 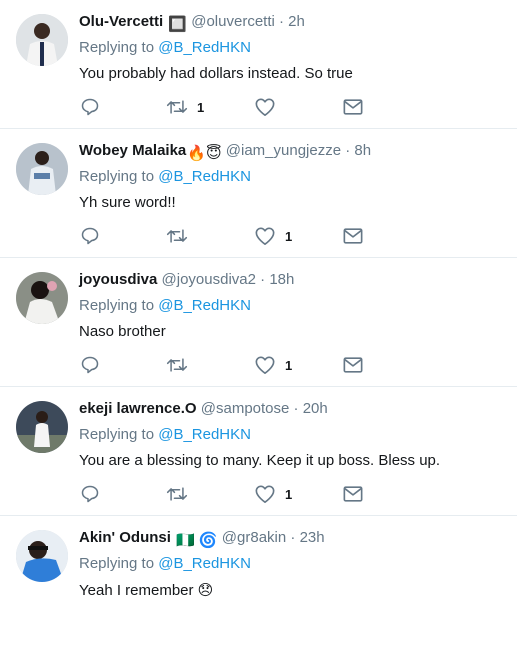 What do you see at coordinates (233, 21) in the screenshot?
I see `user-handle: @oluvercetti` at bounding box center [233, 21].